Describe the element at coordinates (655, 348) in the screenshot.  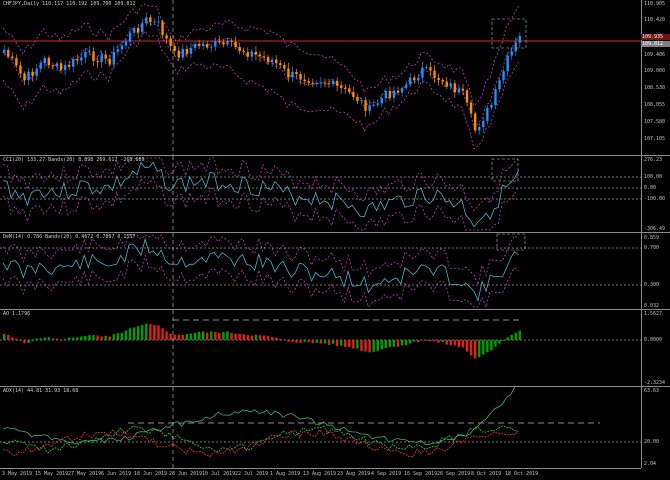
I see `ao-axis: 1.5627 0.0000 -2.3234` at that location.